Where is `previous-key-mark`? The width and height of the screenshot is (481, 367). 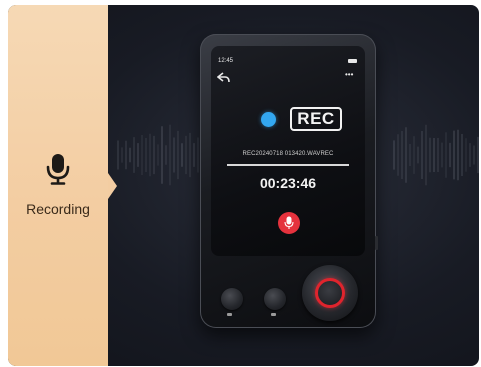 previous-key-mark is located at coordinates (229, 314).